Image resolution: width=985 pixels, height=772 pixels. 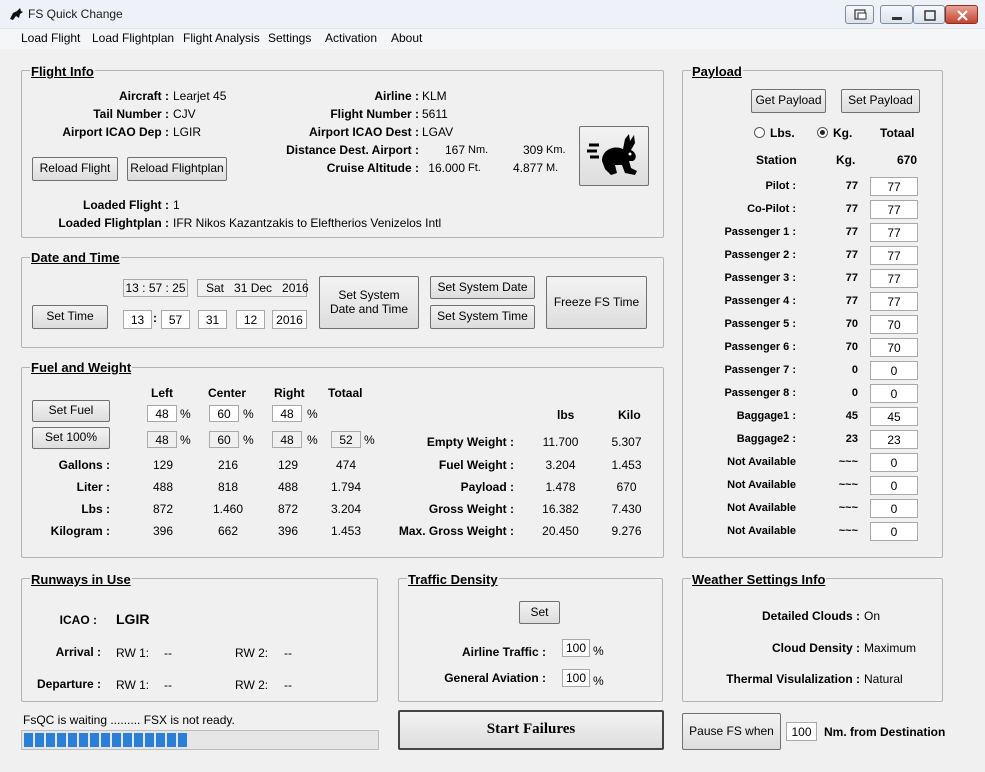 I want to click on kg-radio, so click(x=822, y=132).